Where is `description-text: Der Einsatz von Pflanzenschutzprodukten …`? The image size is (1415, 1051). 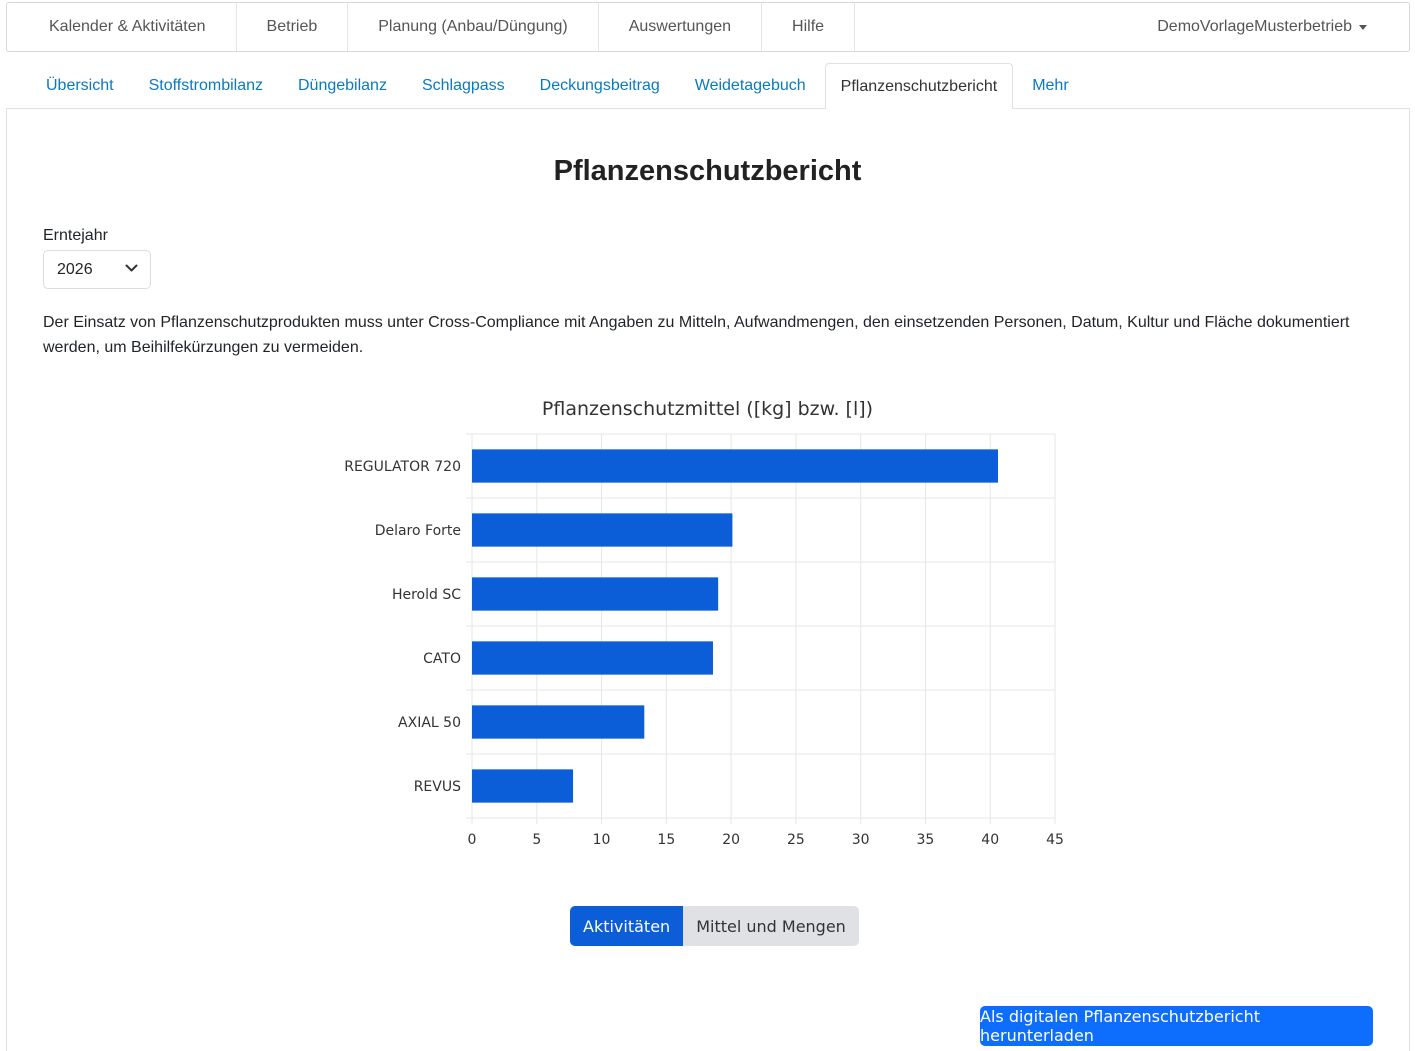 description-text: Der Einsatz von Pflanzenschutzprodukten … is located at coordinates (696, 335).